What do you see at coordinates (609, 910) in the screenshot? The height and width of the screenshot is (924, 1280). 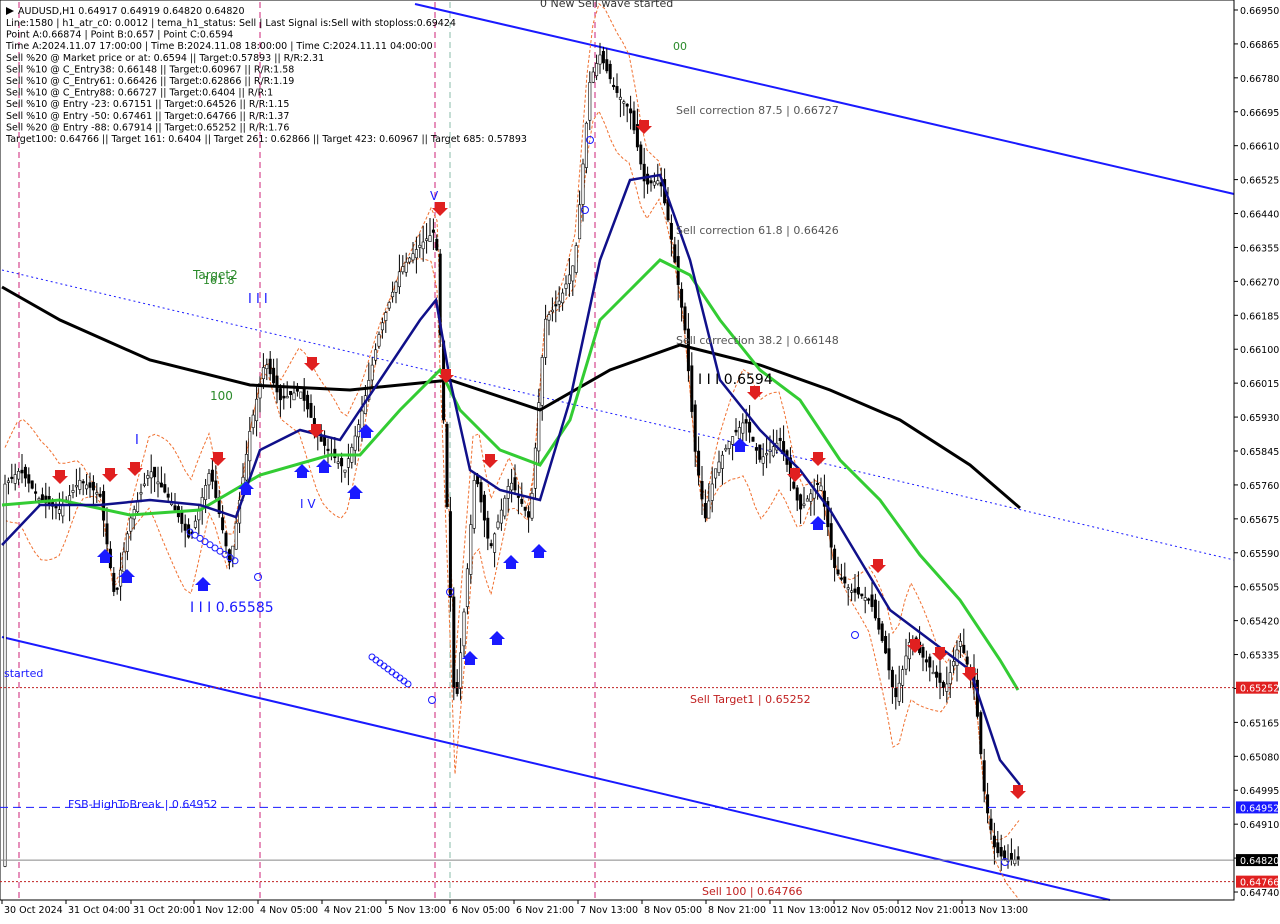 I see `x-tick-label: 7 Nov 13:00` at bounding box center [609, 910].